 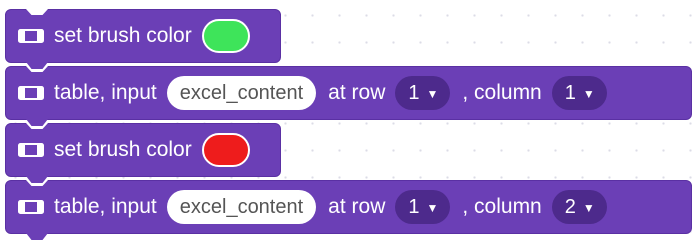 What do you see at coordinates (570, 92) in the screenshot?
I see `column-value: 1` at bounding box center [570, 92].